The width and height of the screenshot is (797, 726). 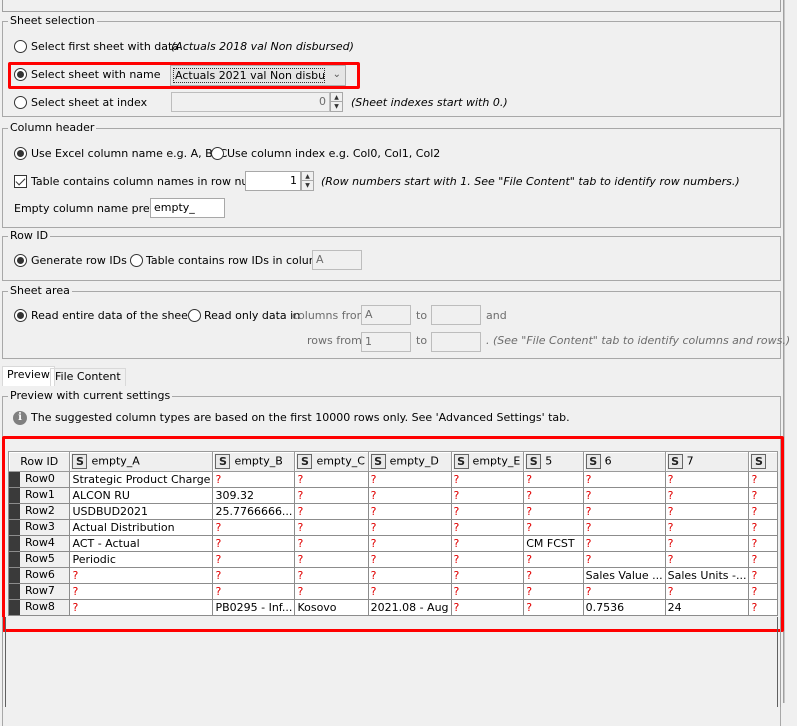 What do you see at coordinates (337, 260) in the screenshot?
I see `row-id-column-input: A` at bounding box center [337, 260].